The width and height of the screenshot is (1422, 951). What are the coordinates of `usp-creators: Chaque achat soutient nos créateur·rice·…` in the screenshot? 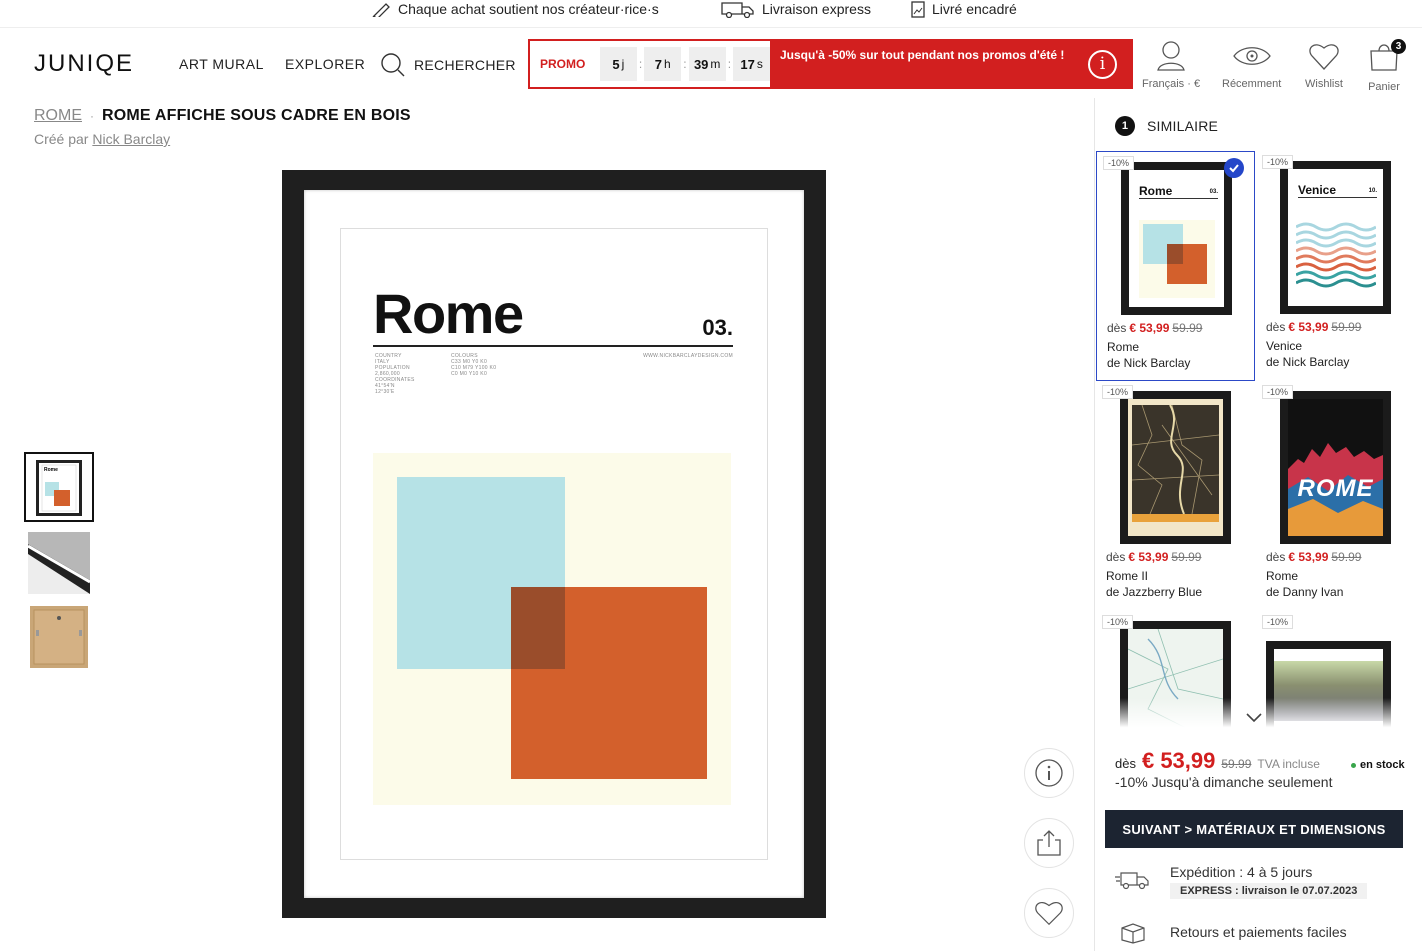 It's located at (515, 9).